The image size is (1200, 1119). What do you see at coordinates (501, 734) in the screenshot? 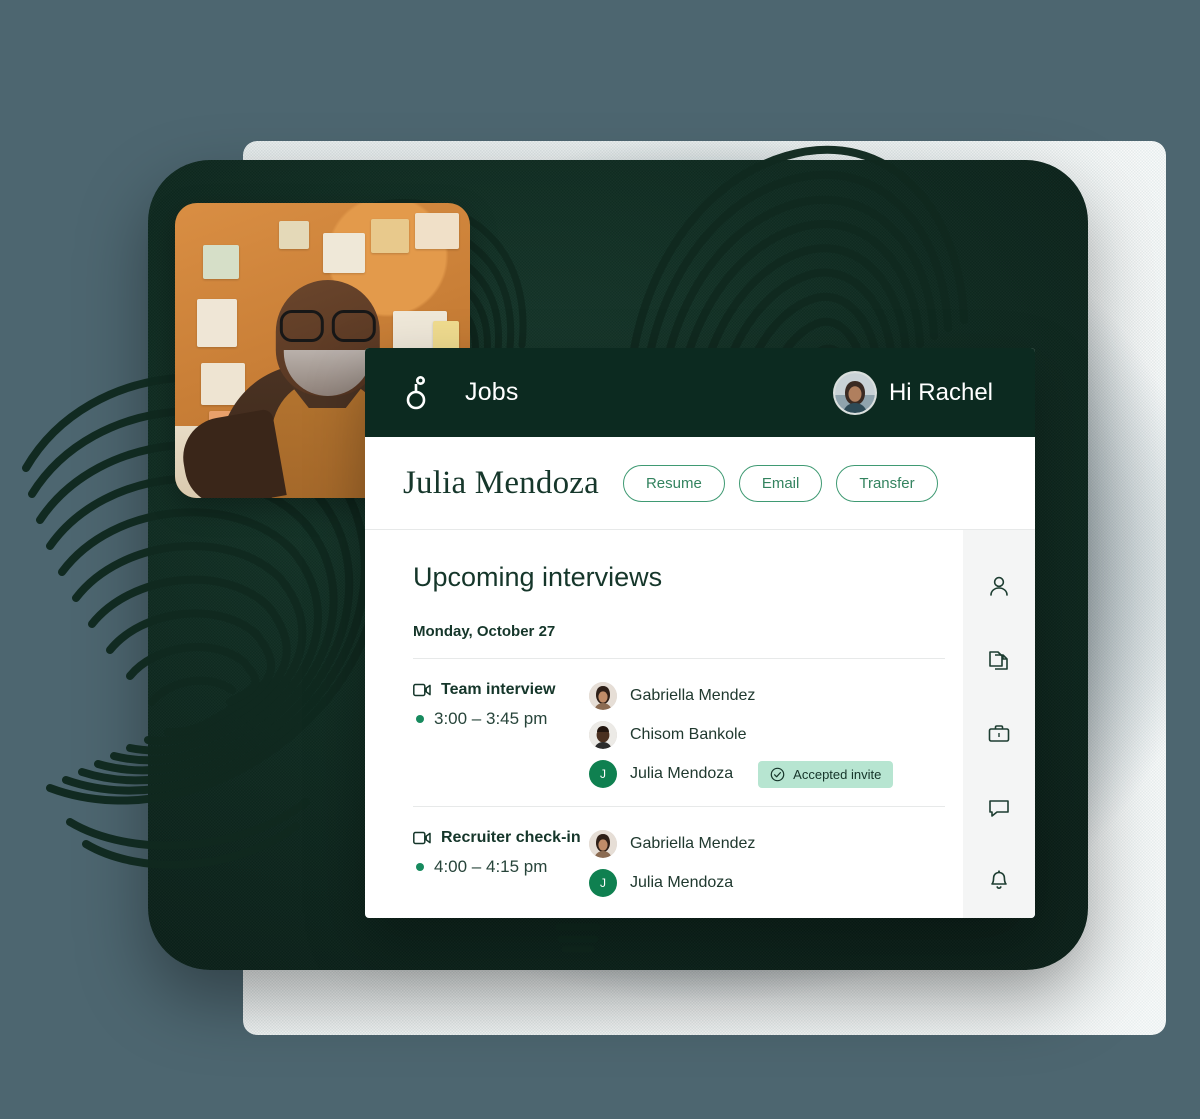
I see `event-meta: Team interview 3:00 – 3:45 pm` at bounding box center [501, 734].